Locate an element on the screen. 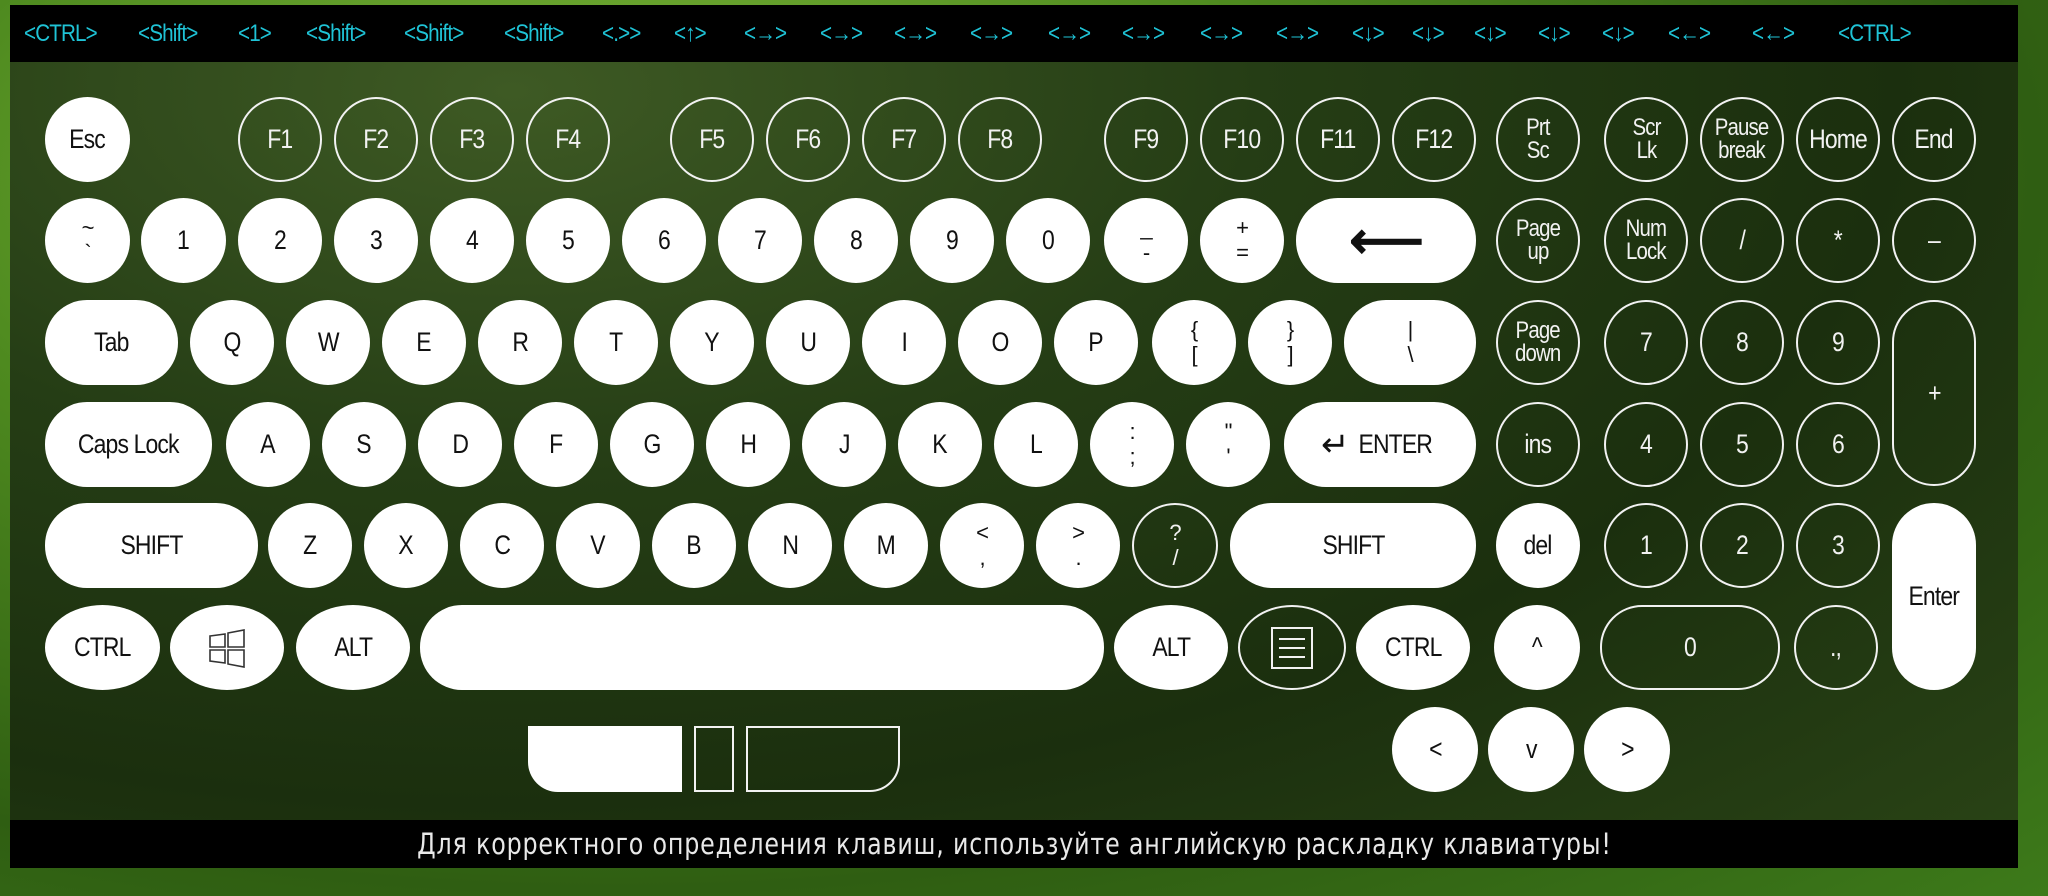  key-f8: F8 is located at coordinates (1000, 139).